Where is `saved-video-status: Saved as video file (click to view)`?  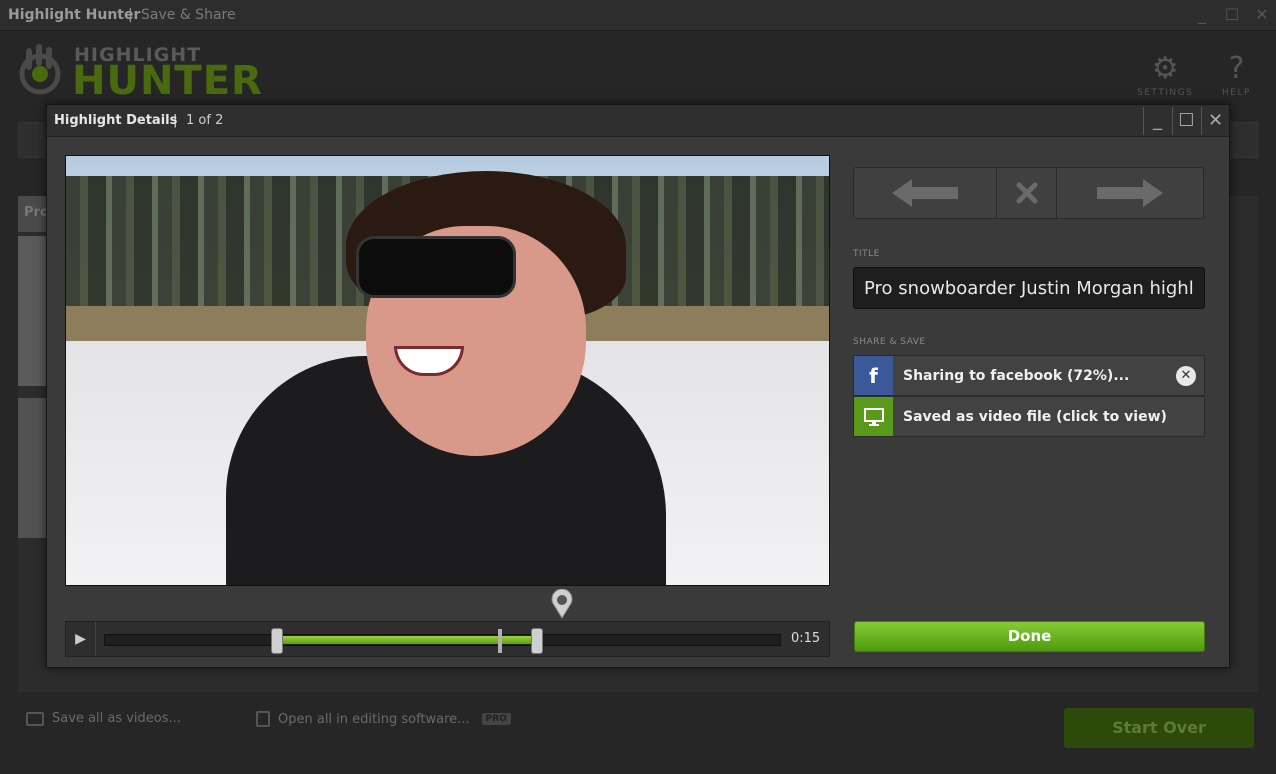 saved-video-status: Saved as video file (click to view) is located at coordinates (1035, 416).